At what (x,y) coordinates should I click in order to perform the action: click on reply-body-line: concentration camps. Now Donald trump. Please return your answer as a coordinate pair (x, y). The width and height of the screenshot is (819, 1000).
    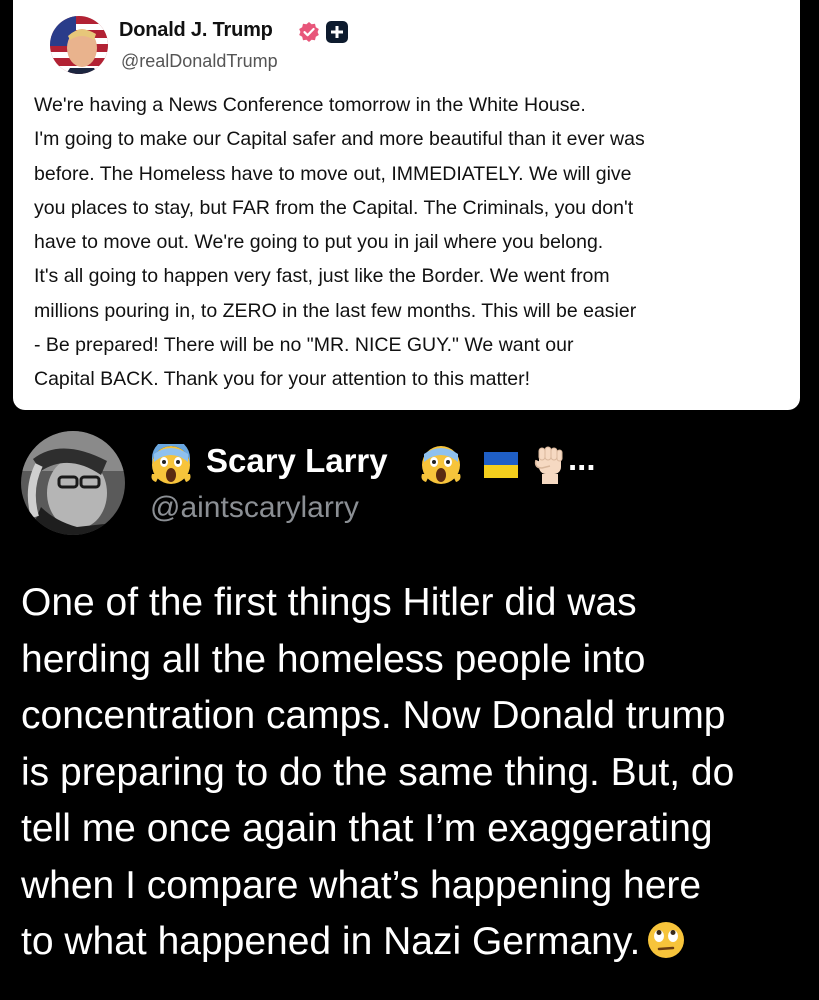
    Looking at the image, I should click on (373, 715).